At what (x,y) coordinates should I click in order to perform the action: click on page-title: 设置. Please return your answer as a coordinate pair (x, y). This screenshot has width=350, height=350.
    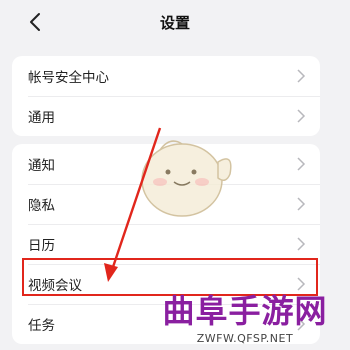
    Looking at the image, I should click on (174, 23).